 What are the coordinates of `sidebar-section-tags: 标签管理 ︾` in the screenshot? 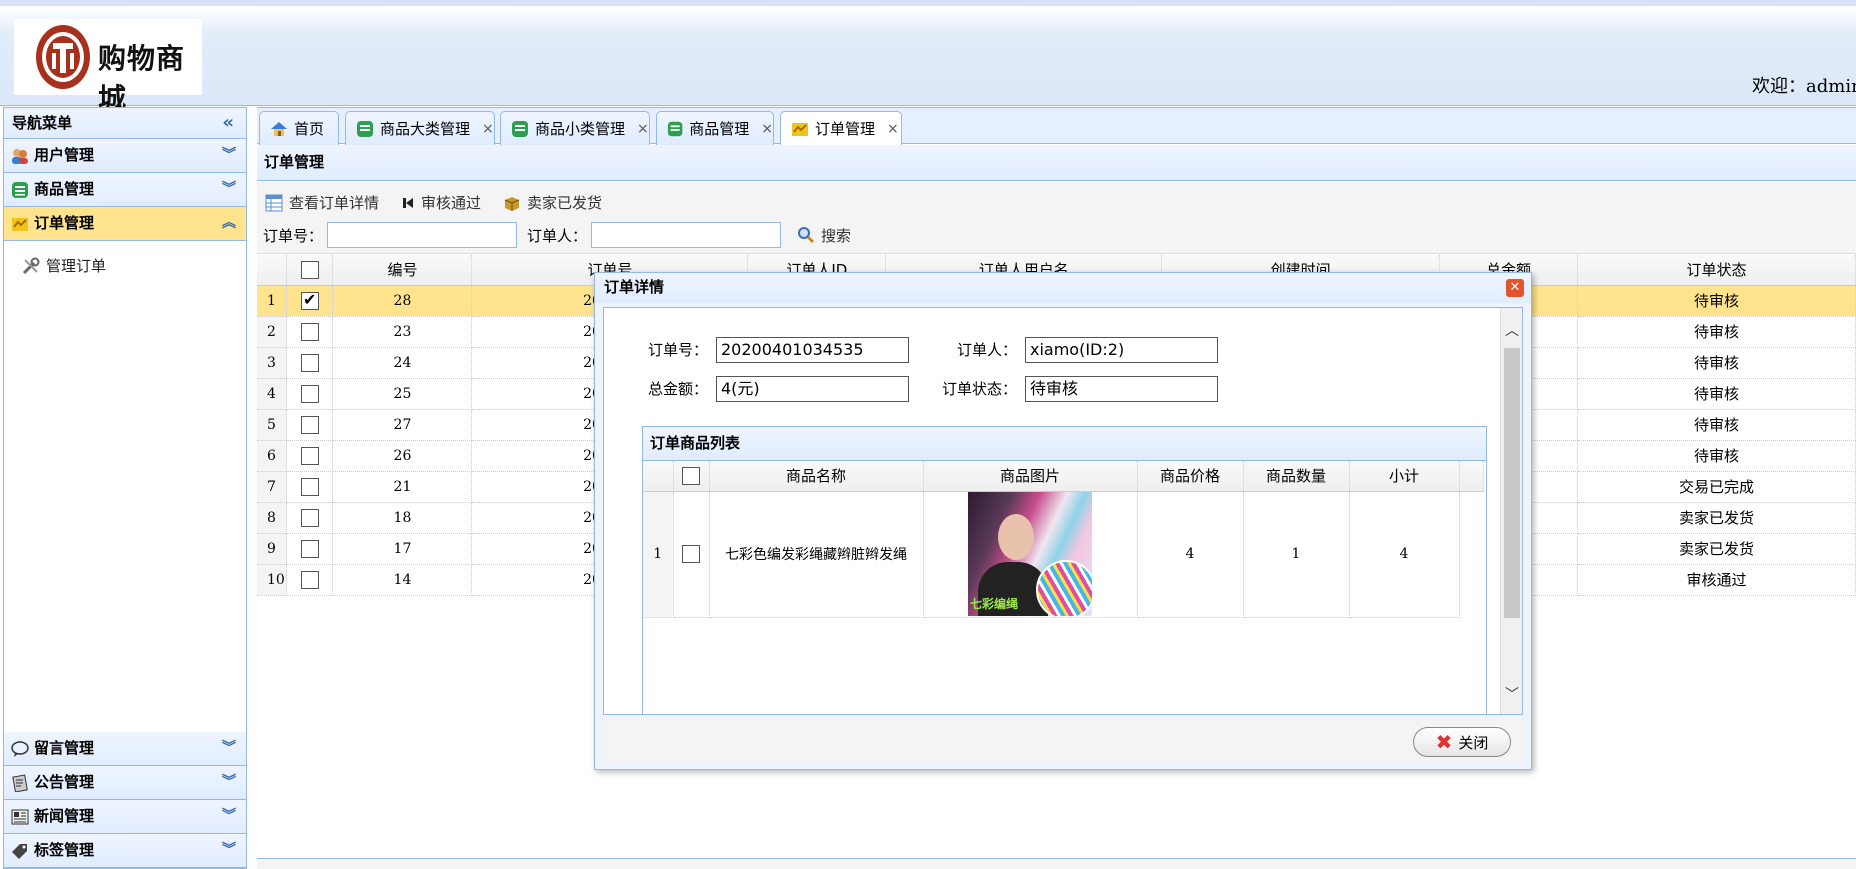 It's located at (125, 851).